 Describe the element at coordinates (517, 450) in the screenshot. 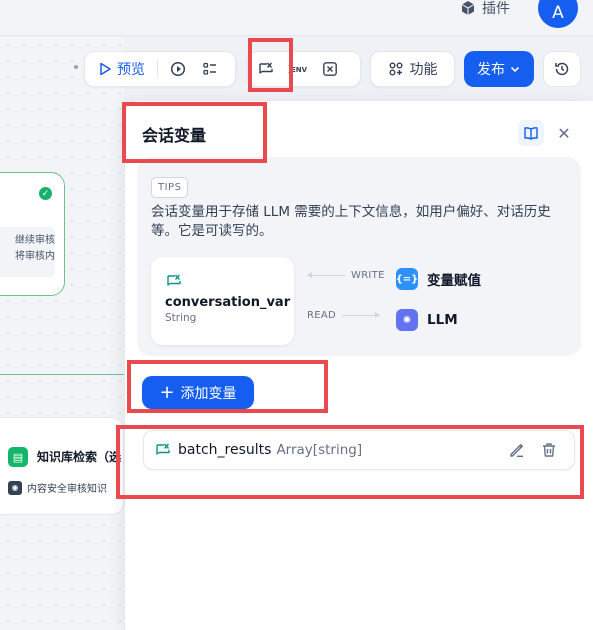

I see `edit-icon` at that location.